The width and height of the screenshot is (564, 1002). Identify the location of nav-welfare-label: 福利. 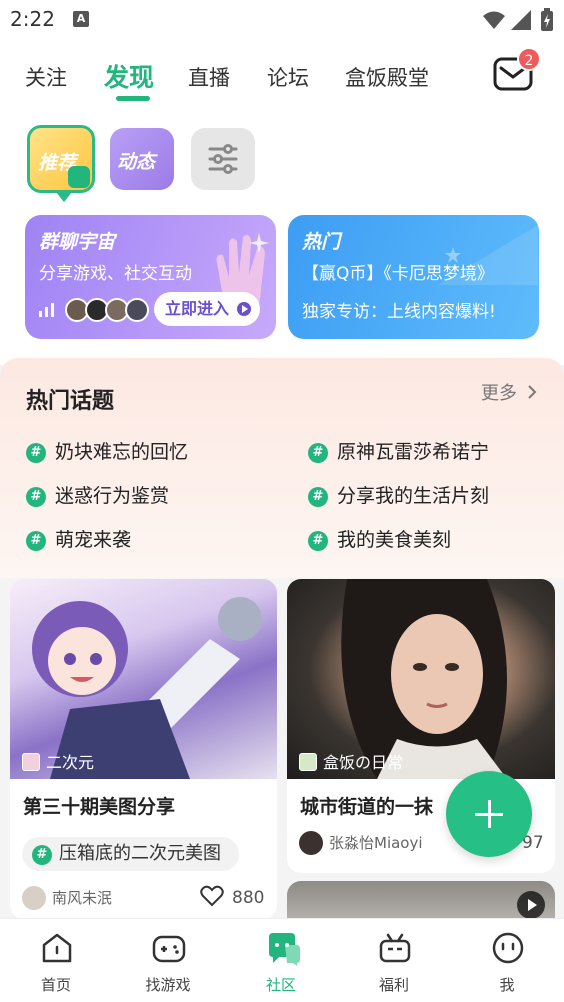
(393, 985).